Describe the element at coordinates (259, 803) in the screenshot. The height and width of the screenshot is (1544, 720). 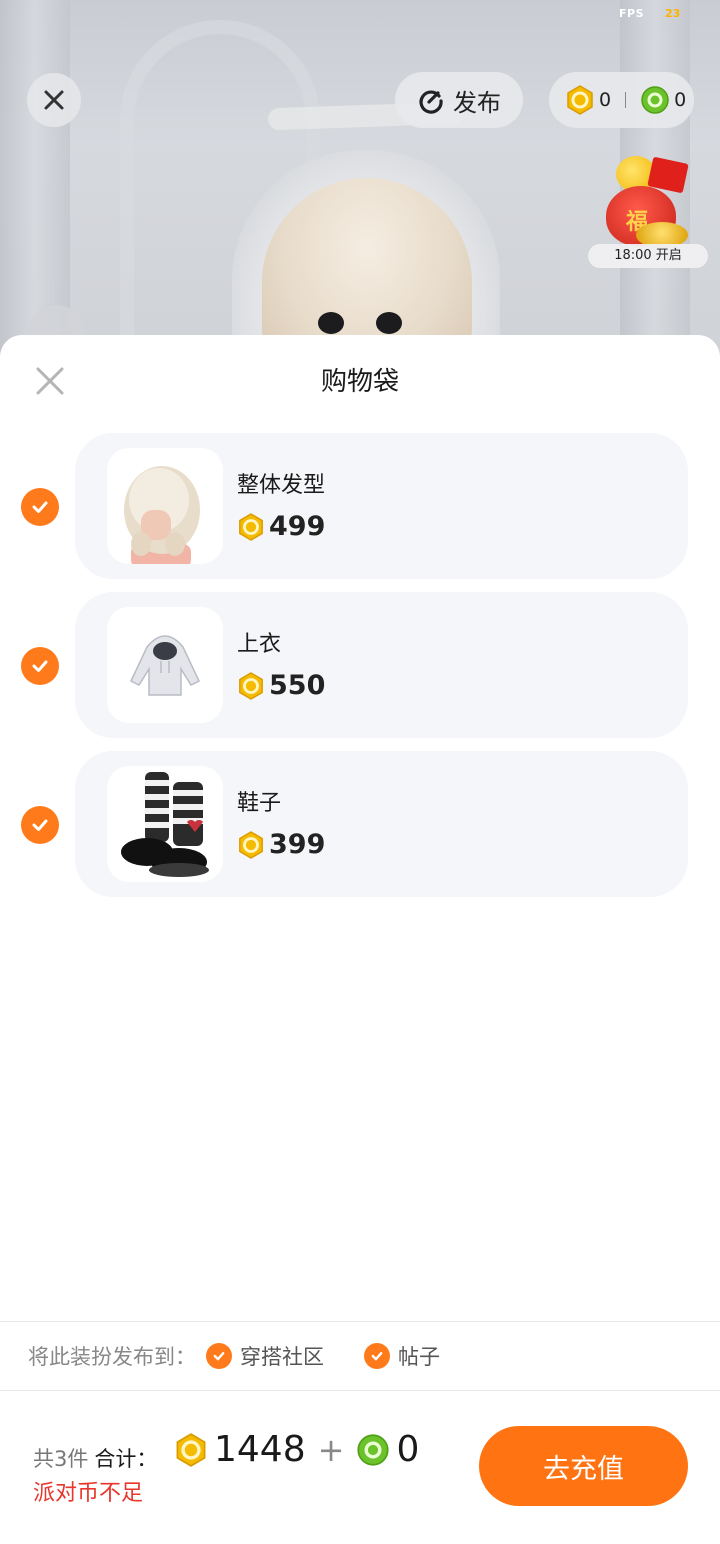
I see `item-name: 鞋子` at that location.